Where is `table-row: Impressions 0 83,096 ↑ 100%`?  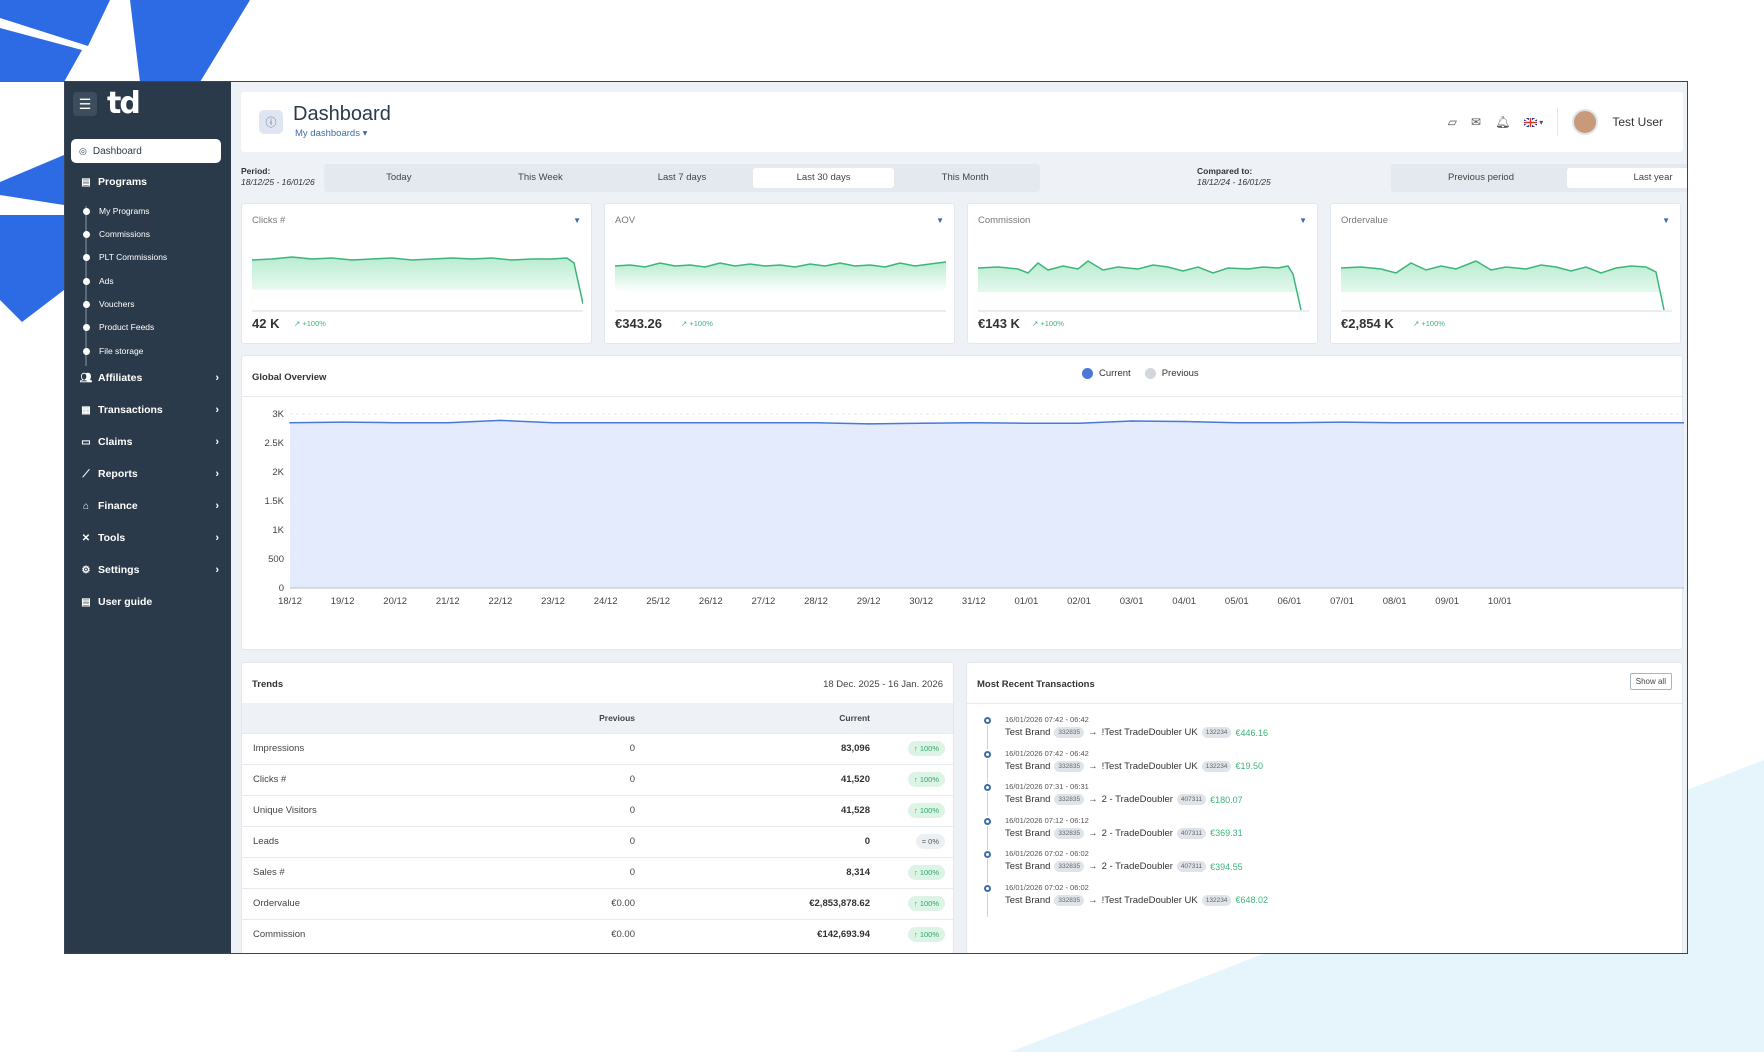 table-row: Impressions 0 83,096 ↑ 100% is located at coordinates (597, 748).